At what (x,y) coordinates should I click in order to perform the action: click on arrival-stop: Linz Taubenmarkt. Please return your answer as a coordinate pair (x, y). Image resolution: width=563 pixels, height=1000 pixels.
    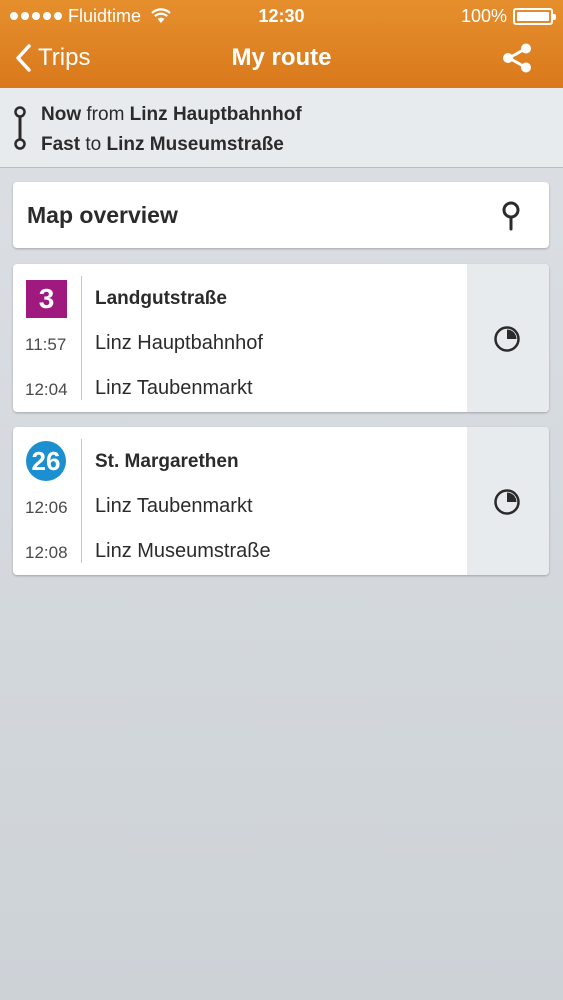
    Looking at the image, I should click on (174, 388).